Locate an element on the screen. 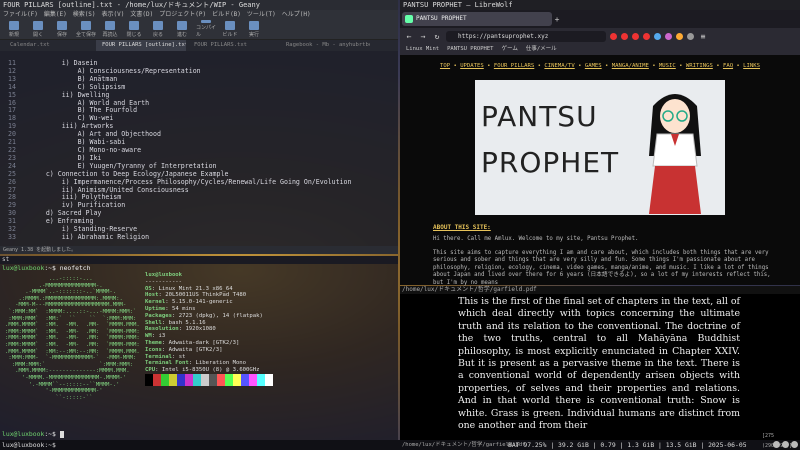 This screenshot has height=450, width=800. pdf-titlebar: /home/lux/ドキュメント/哲学/garfield.pdf is located at coordinates (600, 290).